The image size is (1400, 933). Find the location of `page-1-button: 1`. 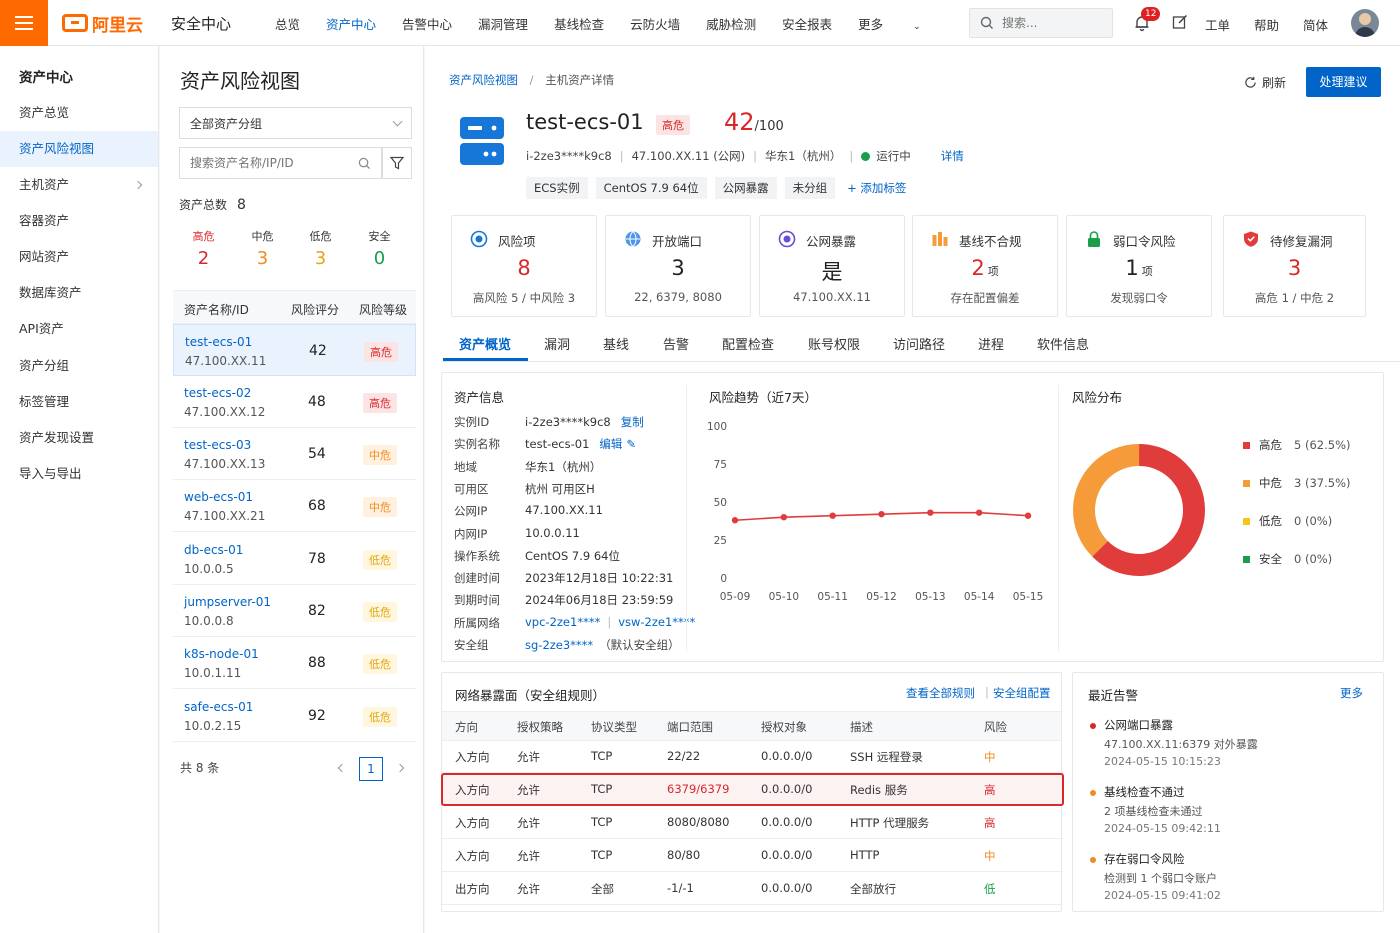

page-1-button: 1 is located at coordinates (371, 769).